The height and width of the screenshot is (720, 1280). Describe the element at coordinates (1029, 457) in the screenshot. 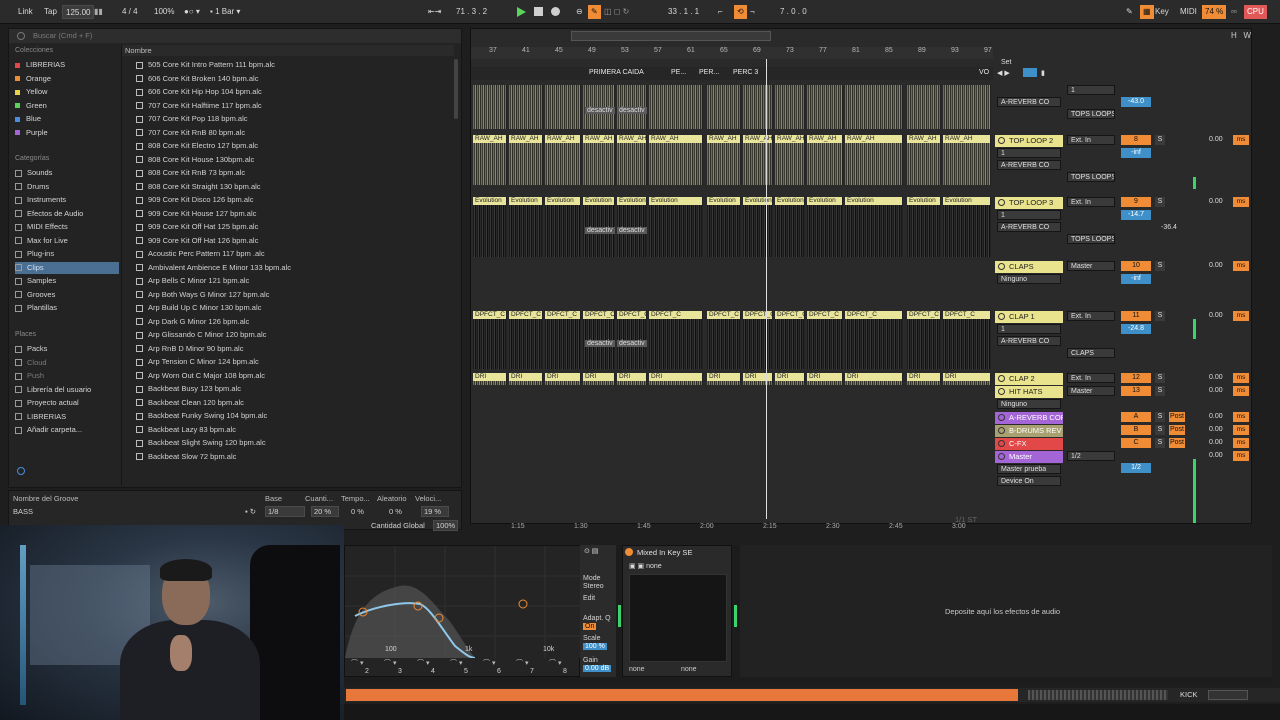

I see `track-name: Master` at that location.